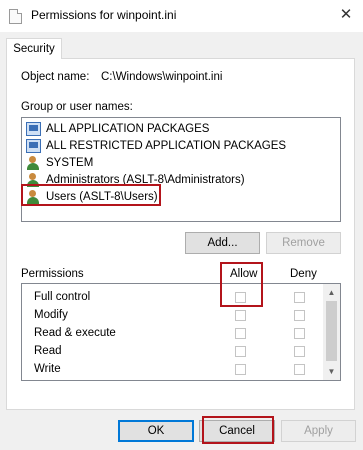 This screenshot has height=450, width=363. I want to click on object-name-label: Object name:, so click(55, 77).